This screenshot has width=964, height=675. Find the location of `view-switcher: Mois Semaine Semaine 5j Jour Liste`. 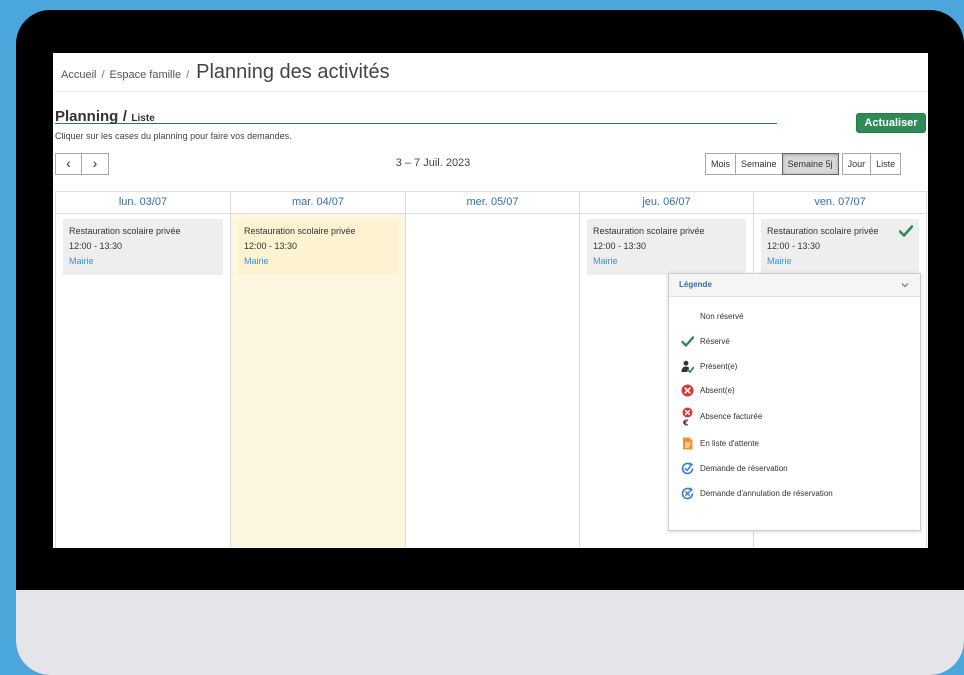

view-switcher: Mois Semaine Semaine 5j Jour Liste is located at coordinates (803, 164).